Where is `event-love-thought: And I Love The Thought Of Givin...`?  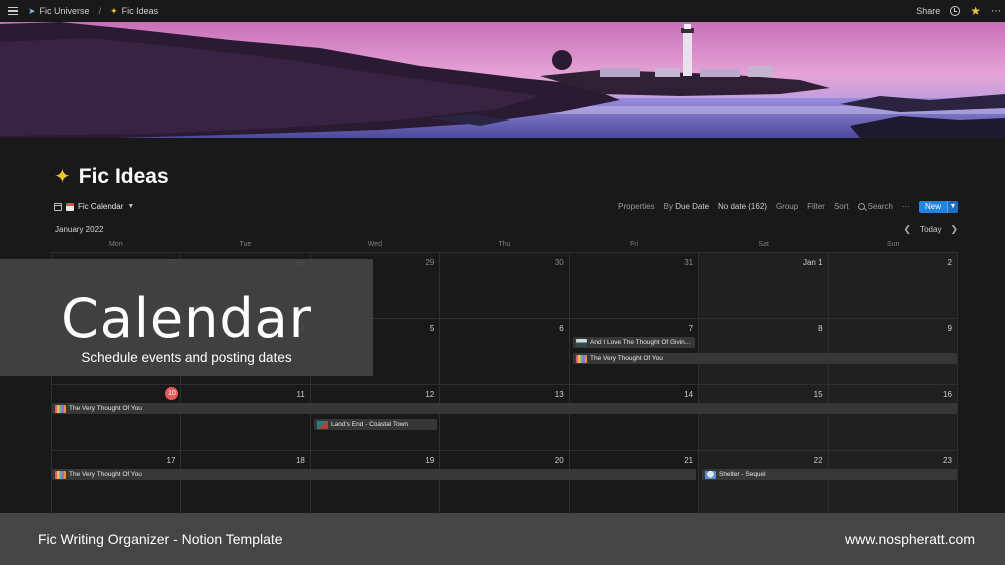 event-love-thought: And I Love The Thought Of Givin... is located at coordinates (634, 342).